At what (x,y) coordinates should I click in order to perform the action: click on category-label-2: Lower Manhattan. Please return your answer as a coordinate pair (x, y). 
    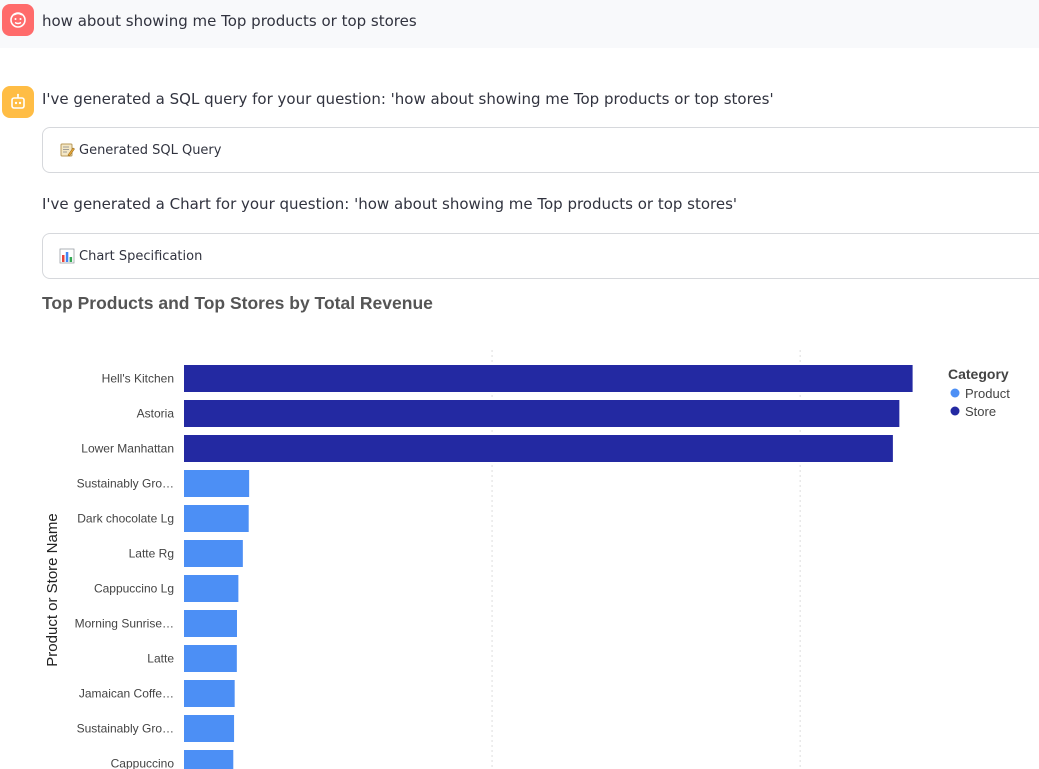
    Looking at the image, I should click on (127, 449).